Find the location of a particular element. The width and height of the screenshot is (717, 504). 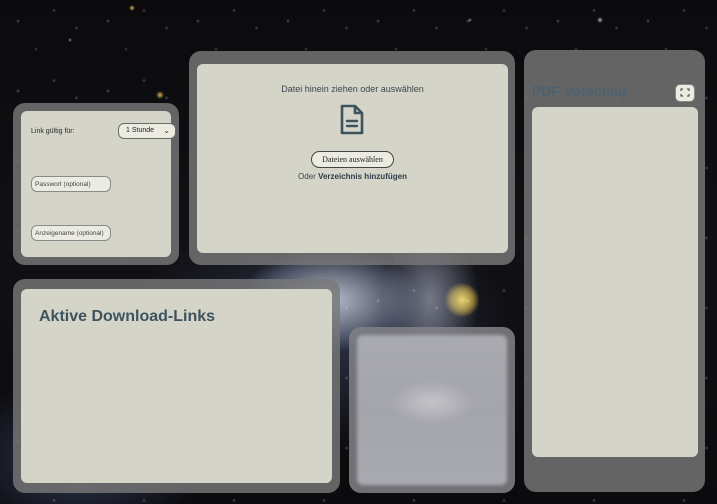

choose-files-button: Dateien auswählen is located at coordinates (352, 159).